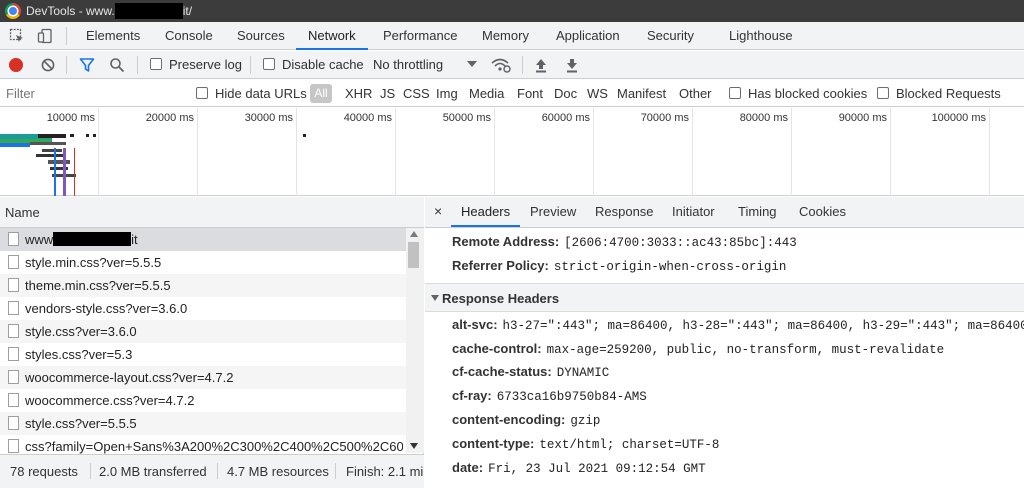 This screenshot has height=488, width=1024. I want to click on filter-type-js: JS, so click(387, 93).